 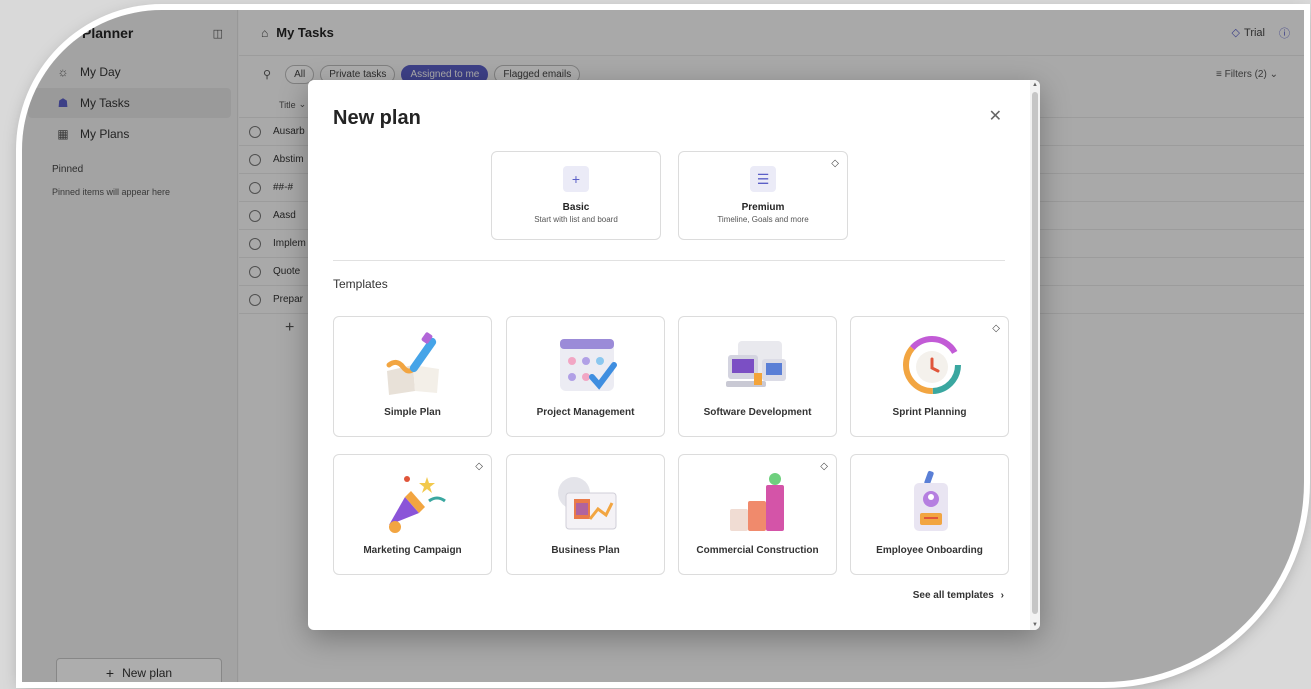 What do you see at coordinates (929, 550) in the screenshot?
I see `template-name: Employee Onboarding` at bounding box center [929, 550].